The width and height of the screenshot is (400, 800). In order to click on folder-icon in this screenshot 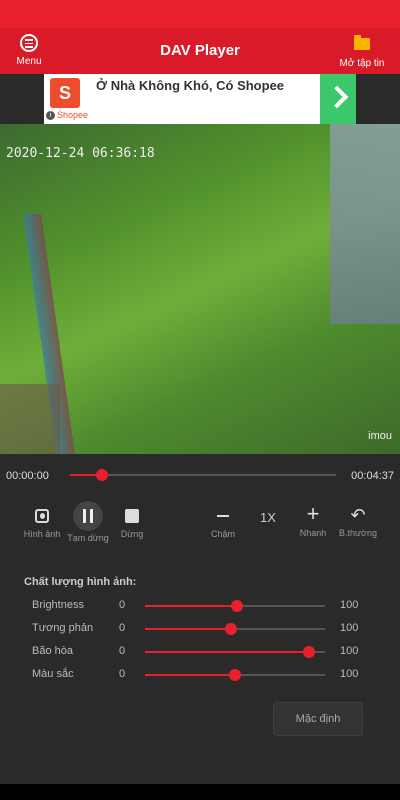, I will do `click(362, 42)`.